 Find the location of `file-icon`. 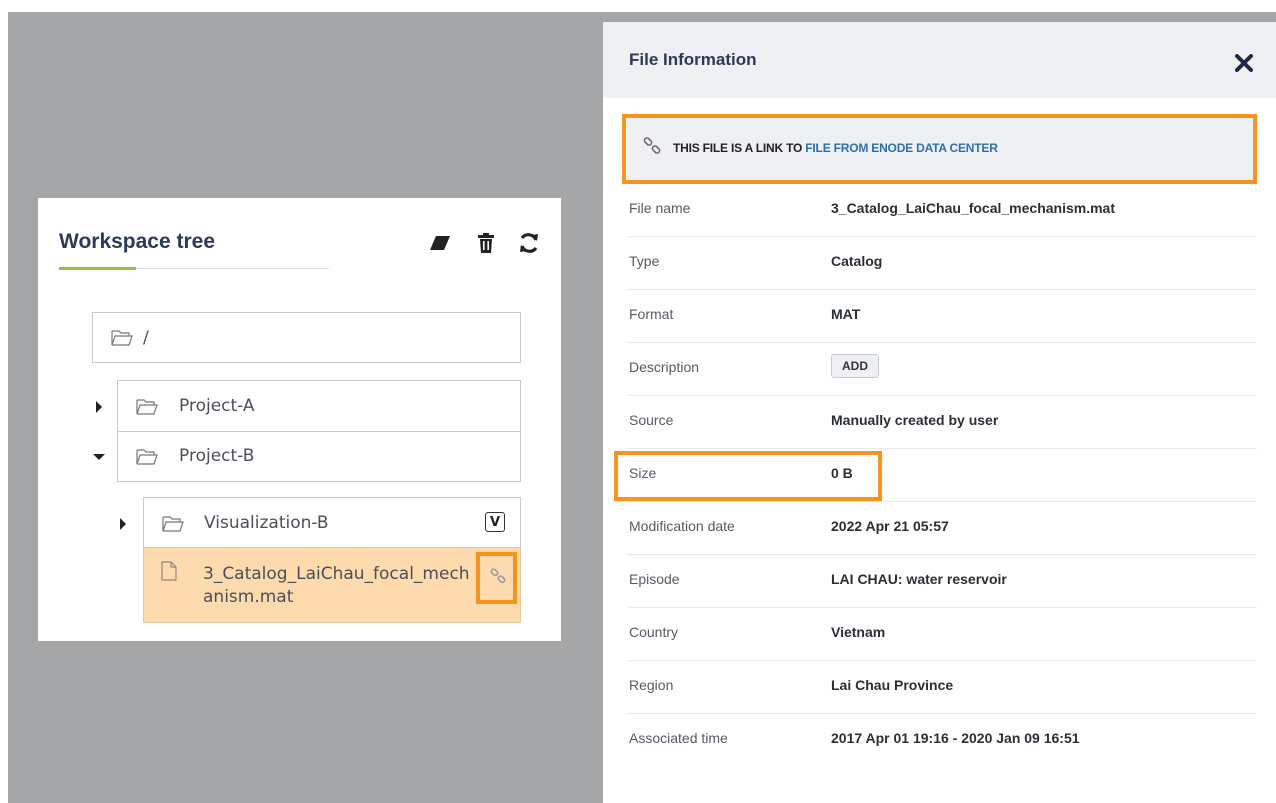

file-icon is located at coordinates (169, 571).